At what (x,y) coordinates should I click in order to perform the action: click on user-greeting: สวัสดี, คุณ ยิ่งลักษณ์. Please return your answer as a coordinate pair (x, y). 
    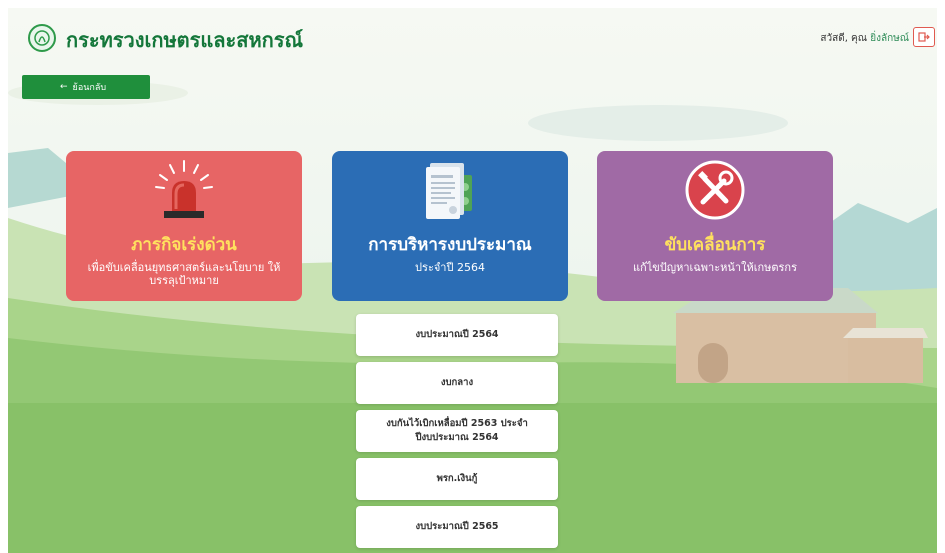
    Looking at the image, I should click on (864, 38).